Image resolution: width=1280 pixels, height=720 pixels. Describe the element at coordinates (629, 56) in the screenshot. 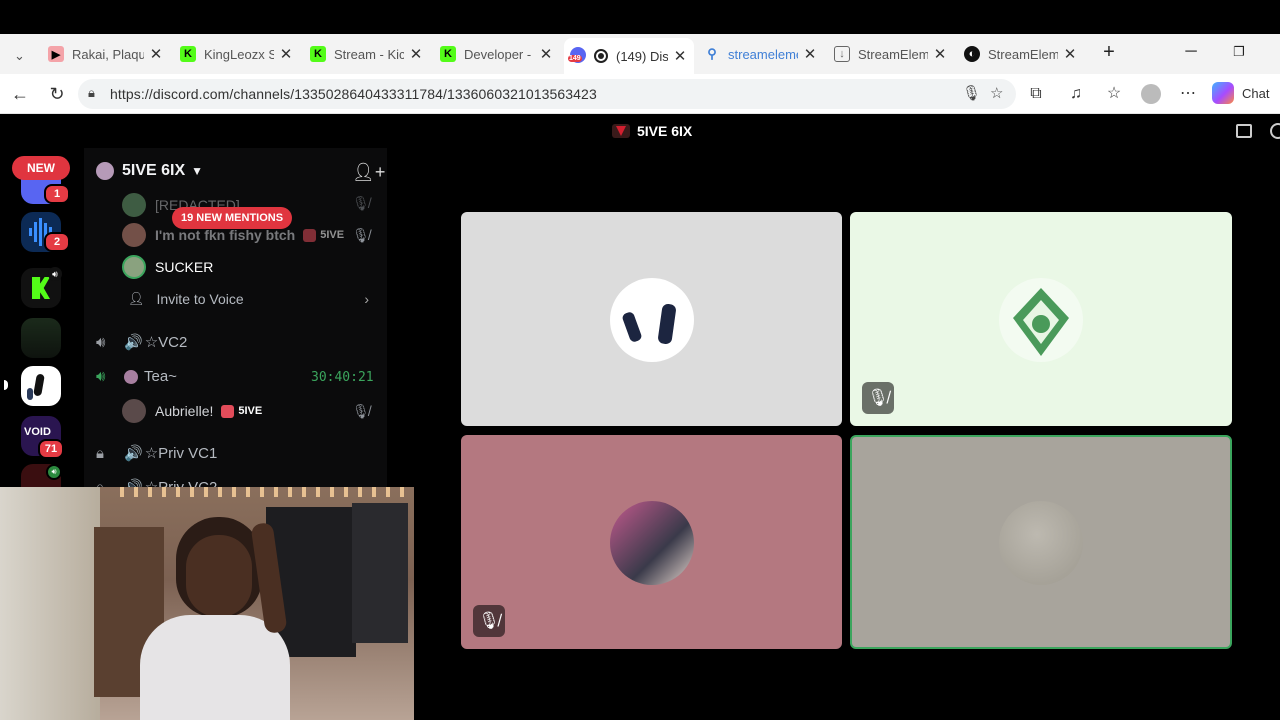

I see `tab-4: 149 (149) Dis ✕` at that location.